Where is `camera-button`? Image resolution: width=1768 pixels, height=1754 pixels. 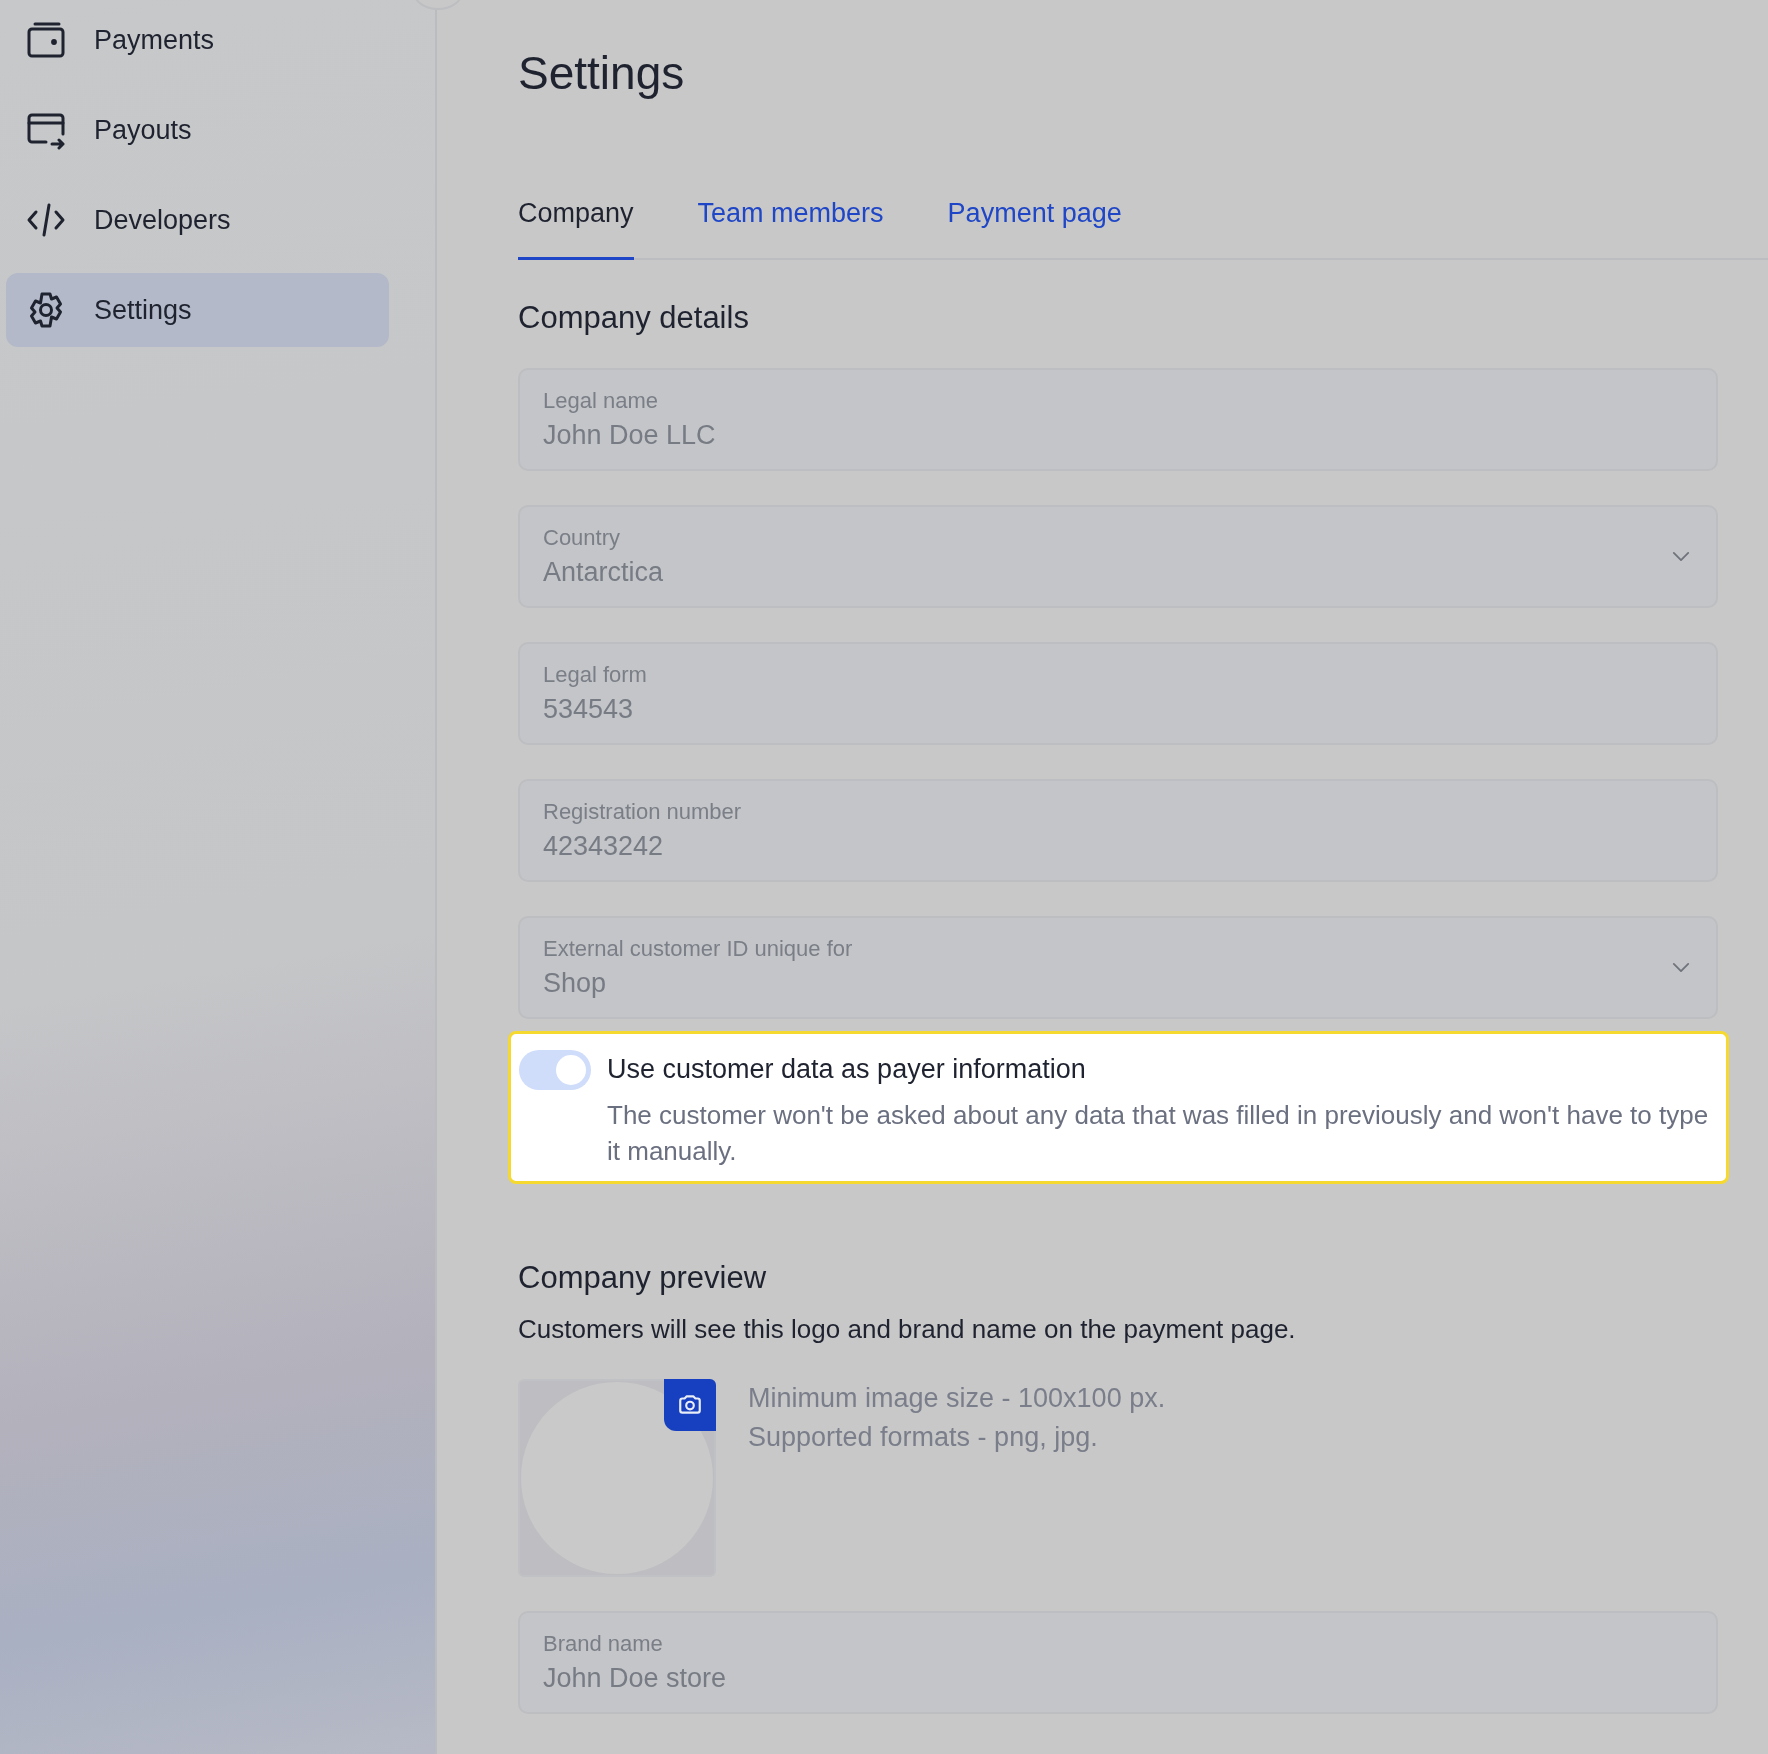
camera-button is located at coordinates (690, 1405).